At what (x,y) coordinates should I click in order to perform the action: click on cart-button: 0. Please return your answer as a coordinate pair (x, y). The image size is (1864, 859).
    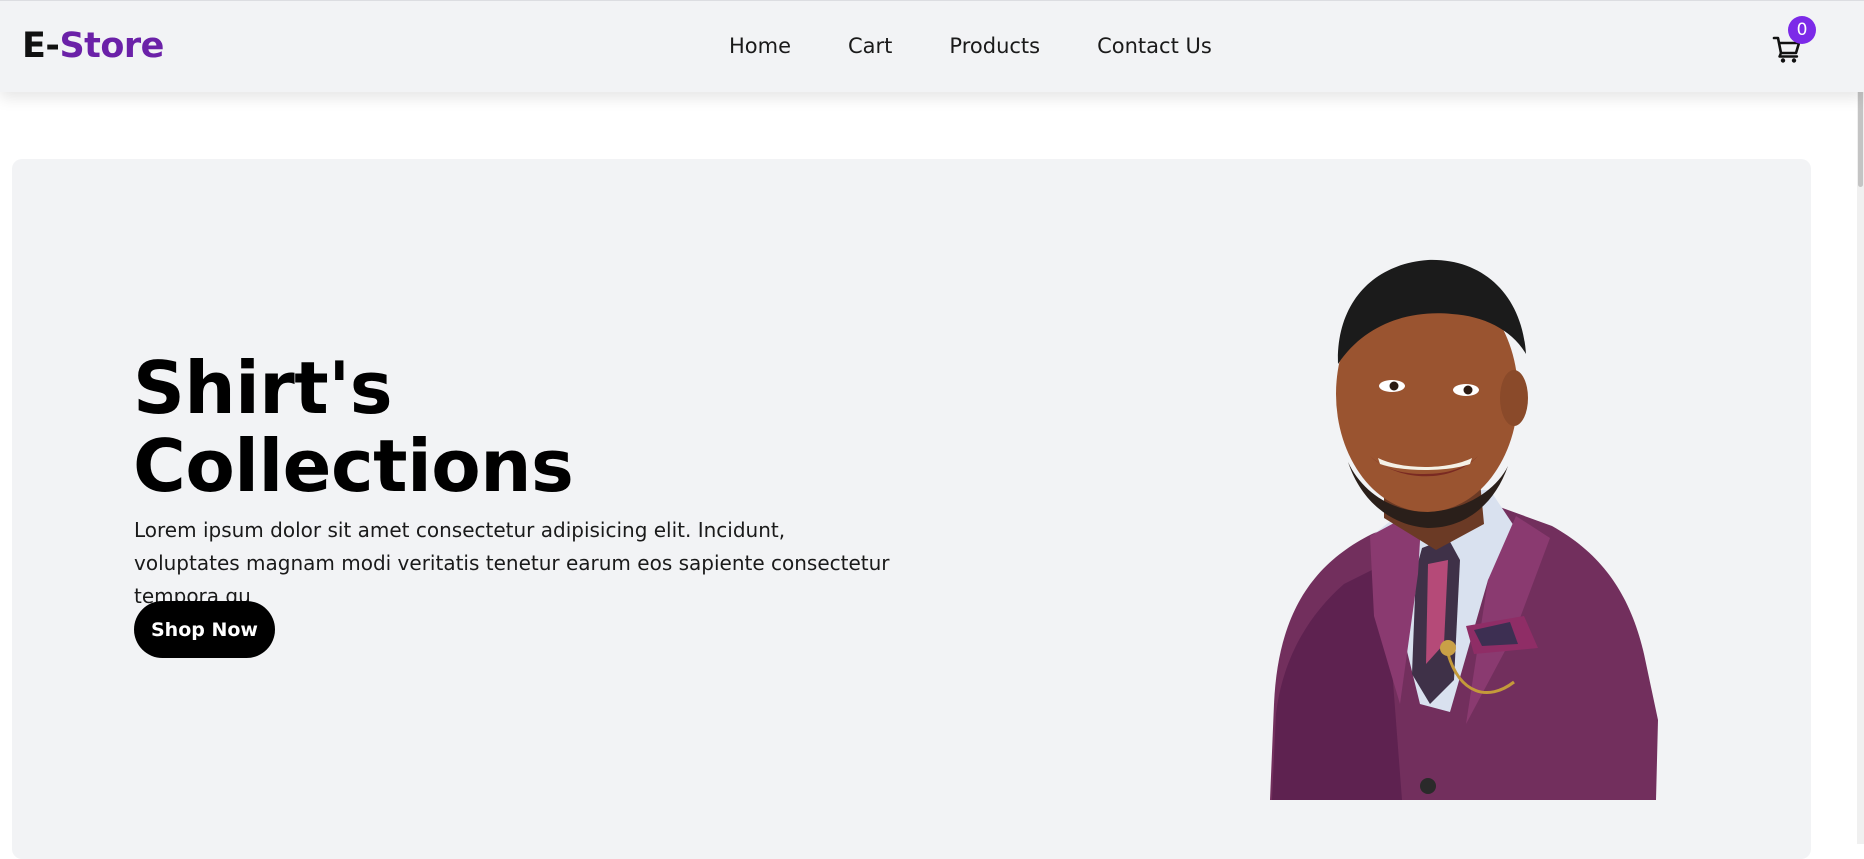
    Looking at the image, I should click on (1794, 40).